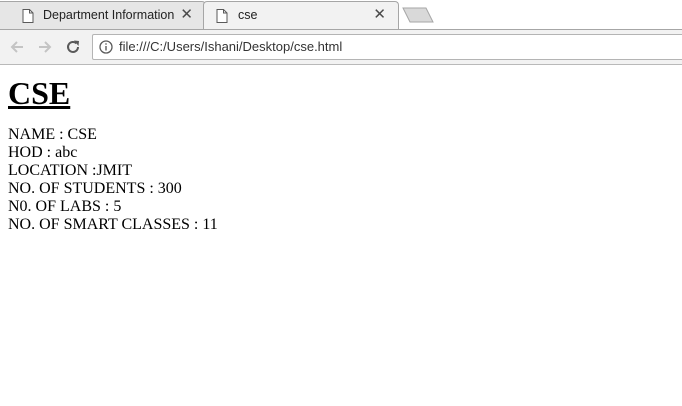 This screenshot has width=682, height=406. Describe the element at coordinates (39, 93) in the screenshot. I see `page-heading: CSE` at that location.